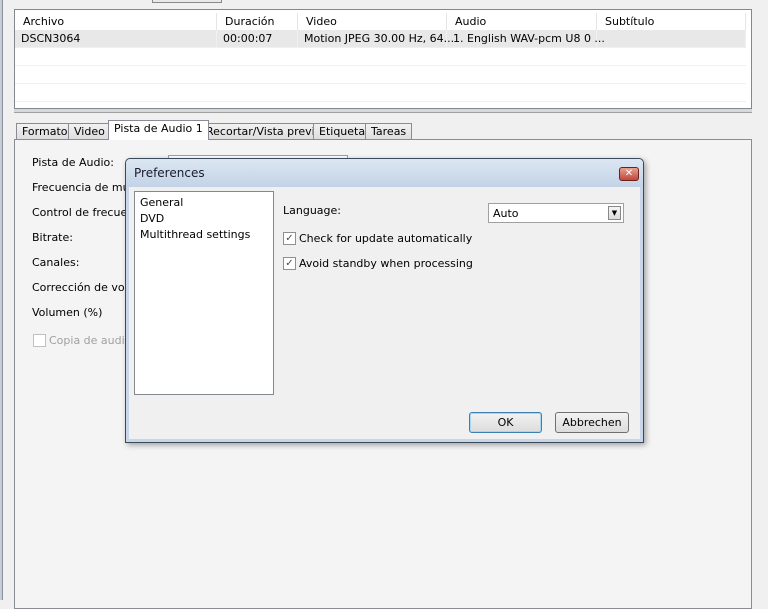 The width and height of the screenshot is (768, 609). What do you see at coordinates (342, 131) in the screenshot?
I see `tab-etiqueta: Etiqueta` at bounding box center [342, 131].